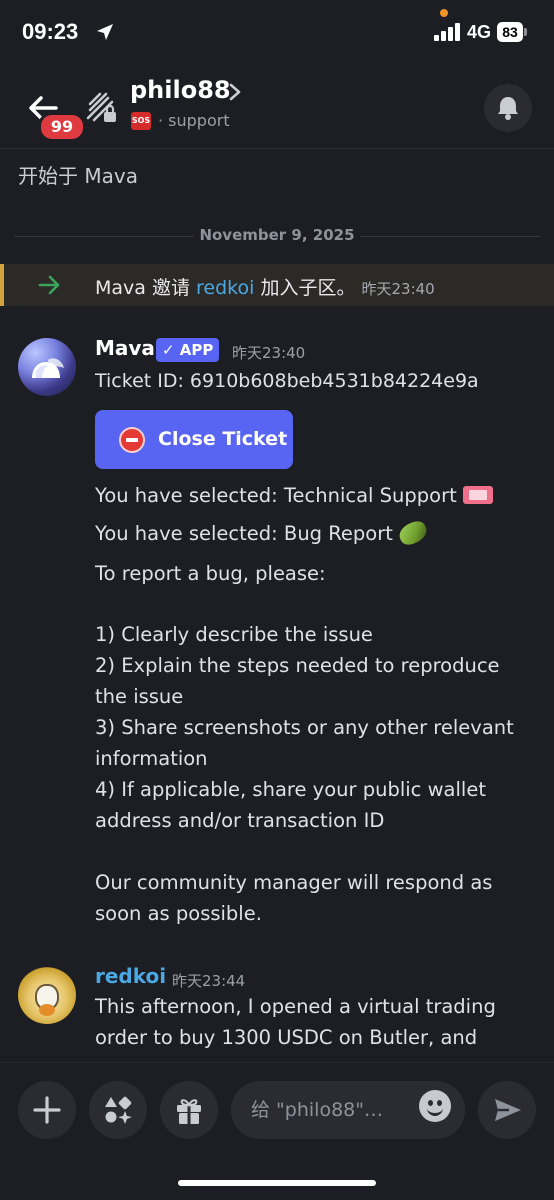  Describe the element at coordinates (297, 665) in the screenshot. I see `message-line: 2) Explain the steps needed to reproduce` at that location.